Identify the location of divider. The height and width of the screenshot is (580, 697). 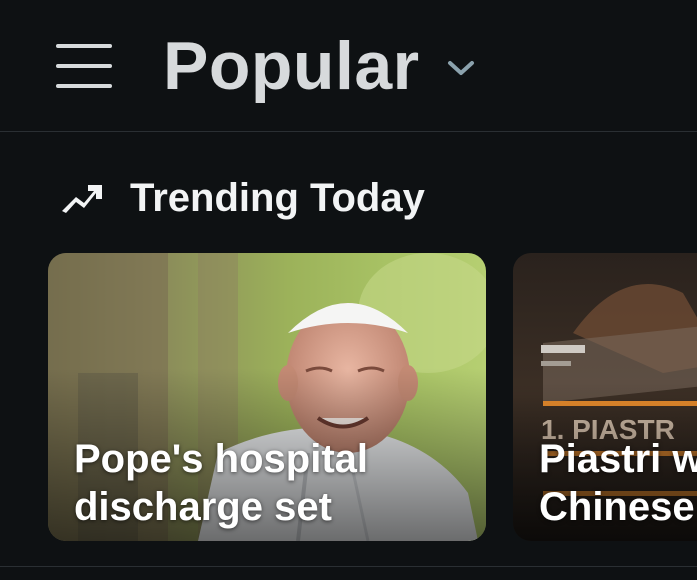
(348, 566).